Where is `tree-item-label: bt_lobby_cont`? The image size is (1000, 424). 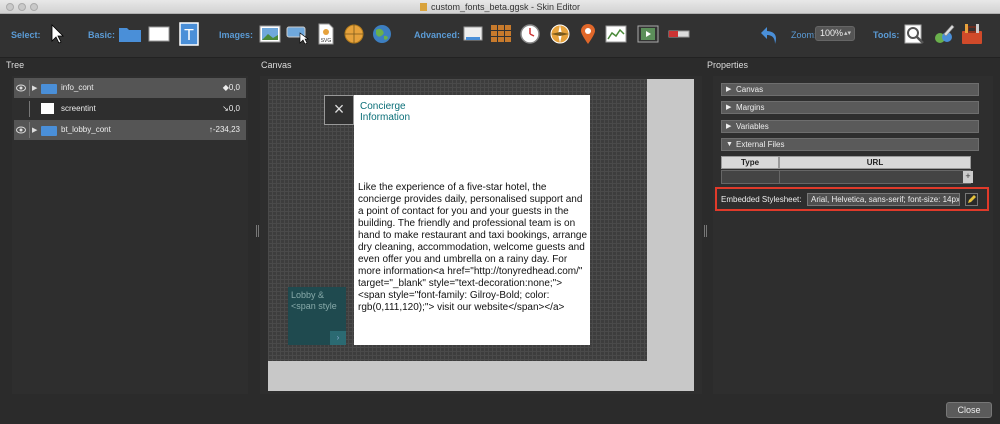 tree-item-label: bt_lobby_cont is located at coordinates (86, 129).